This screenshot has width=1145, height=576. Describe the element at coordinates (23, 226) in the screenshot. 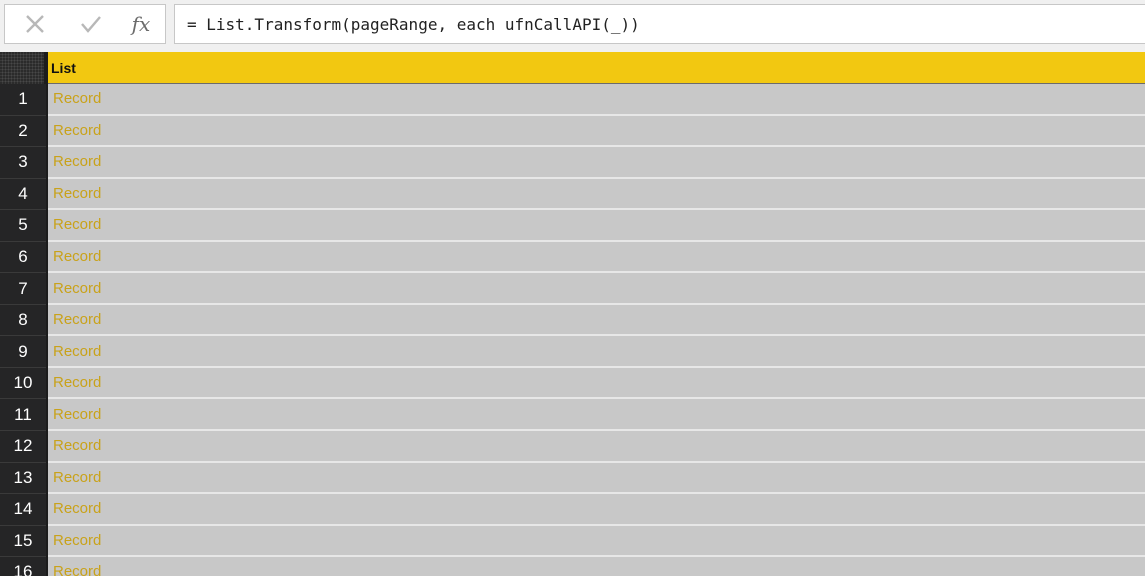

I see `row-number: 5` at that location.